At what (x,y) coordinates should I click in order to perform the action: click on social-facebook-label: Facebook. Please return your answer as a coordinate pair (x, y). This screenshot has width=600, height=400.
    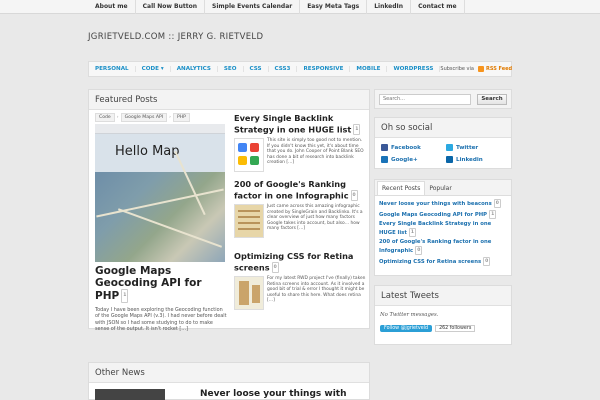
    Looking at the image, I should click on (406, 147).